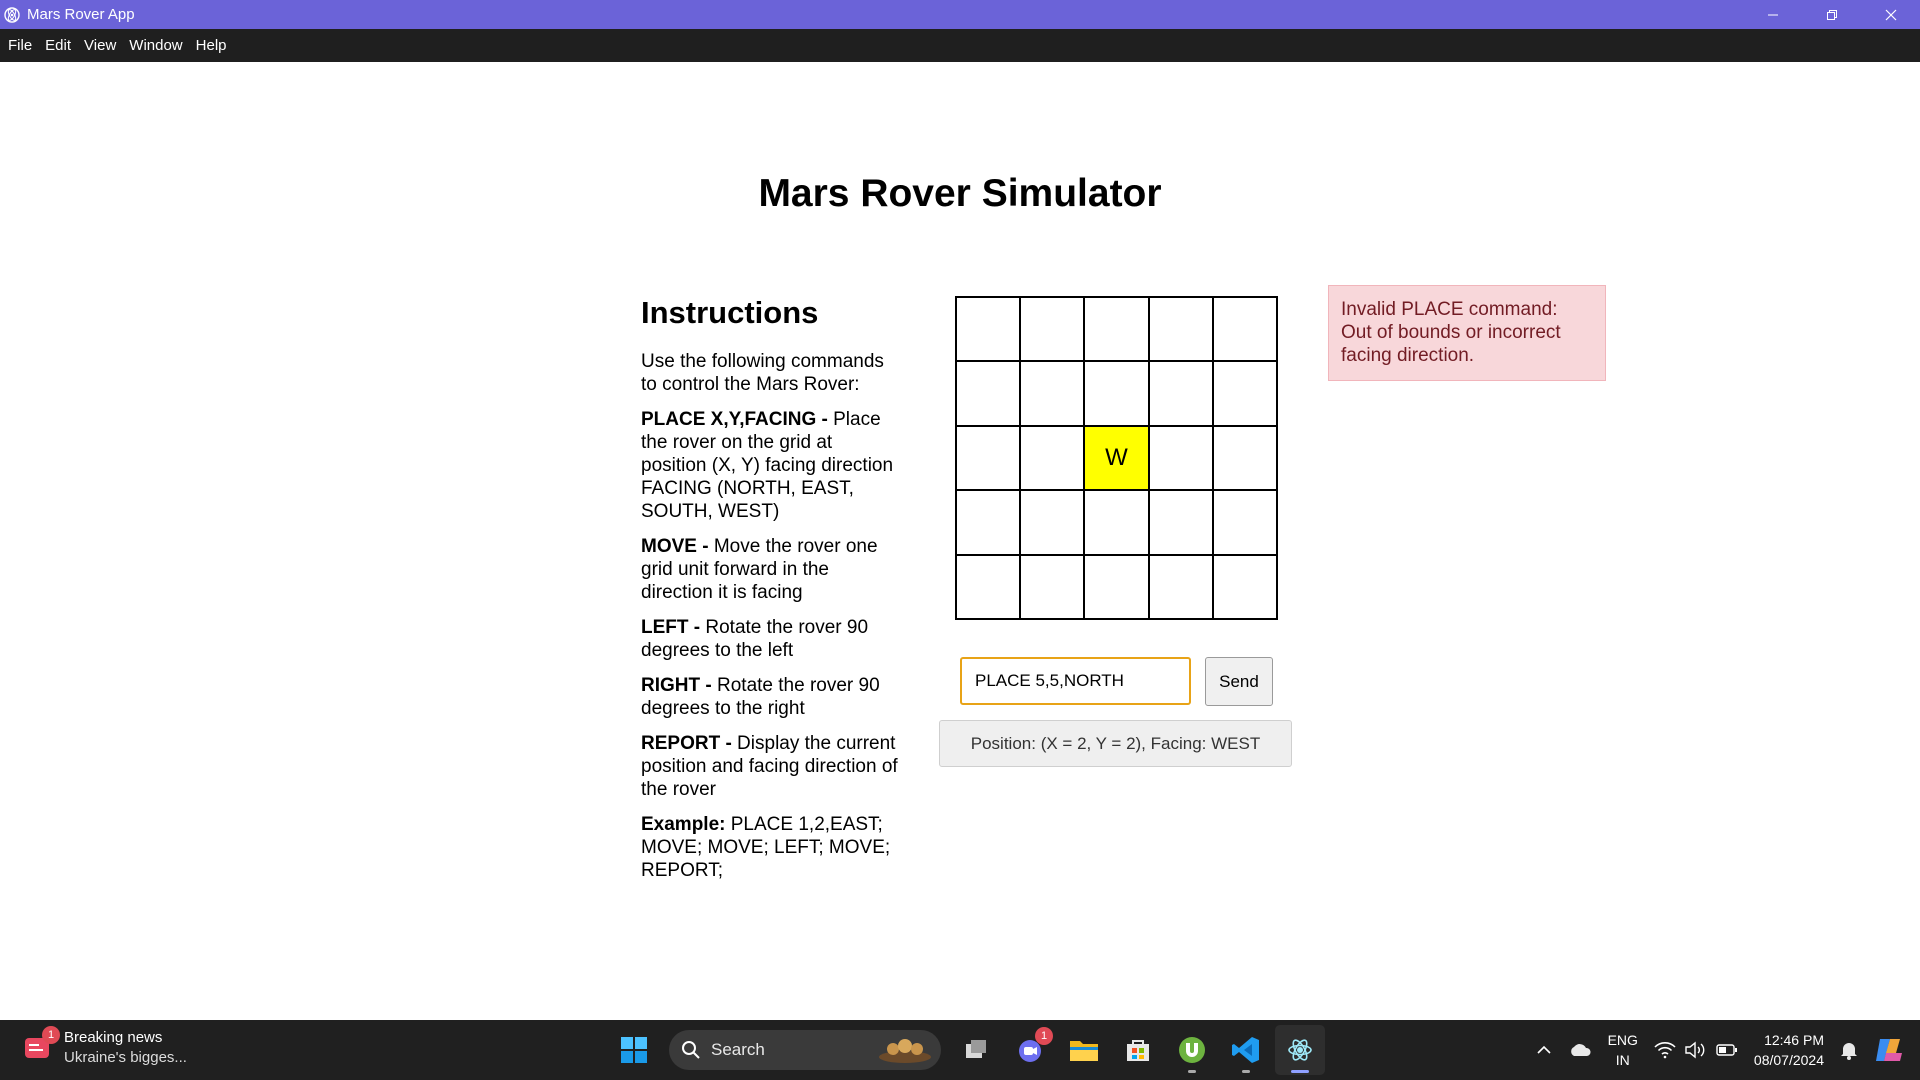 This screenshot has width=1920, height=1080. I want to click on menu-bar: File Edit View Window Help, so click(960, 45).